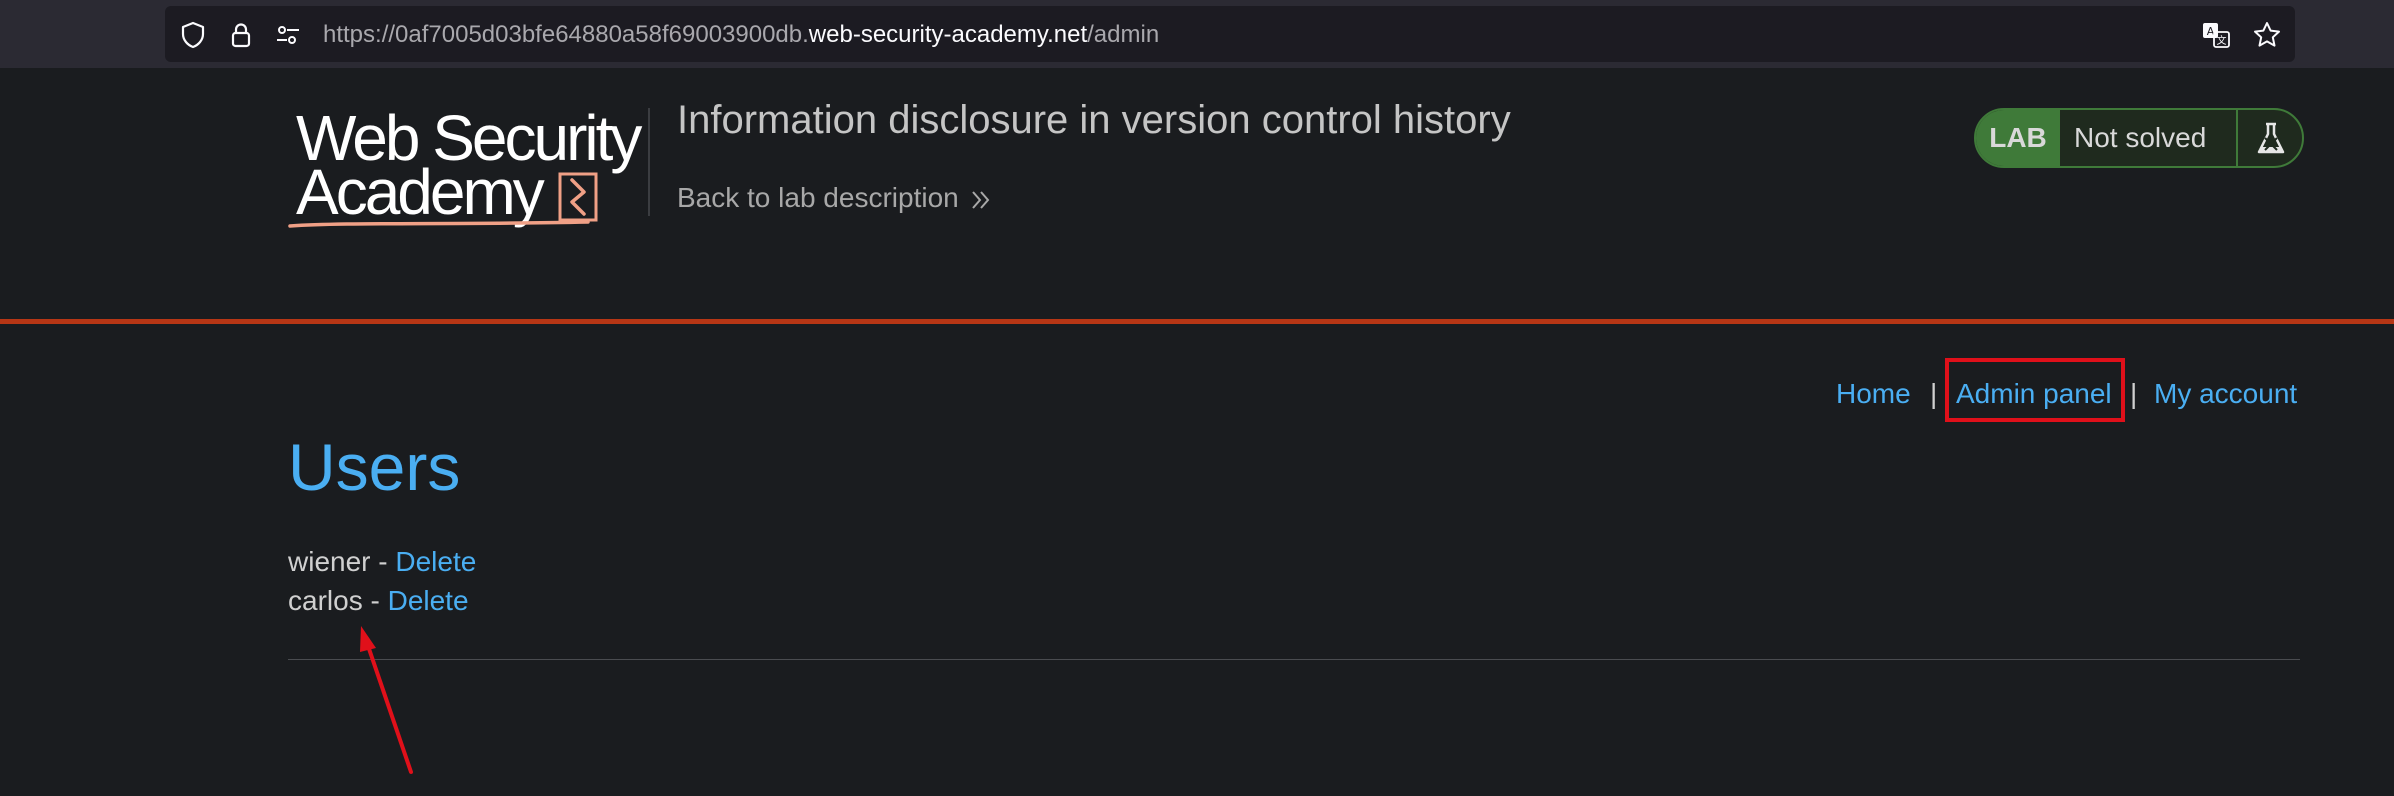 Image resolution: width=2394 pixels, height=796 pixels. Describe the element at coordinates (980, 199) in the screenshot. I see `double-chevron-right-icon` at that location.